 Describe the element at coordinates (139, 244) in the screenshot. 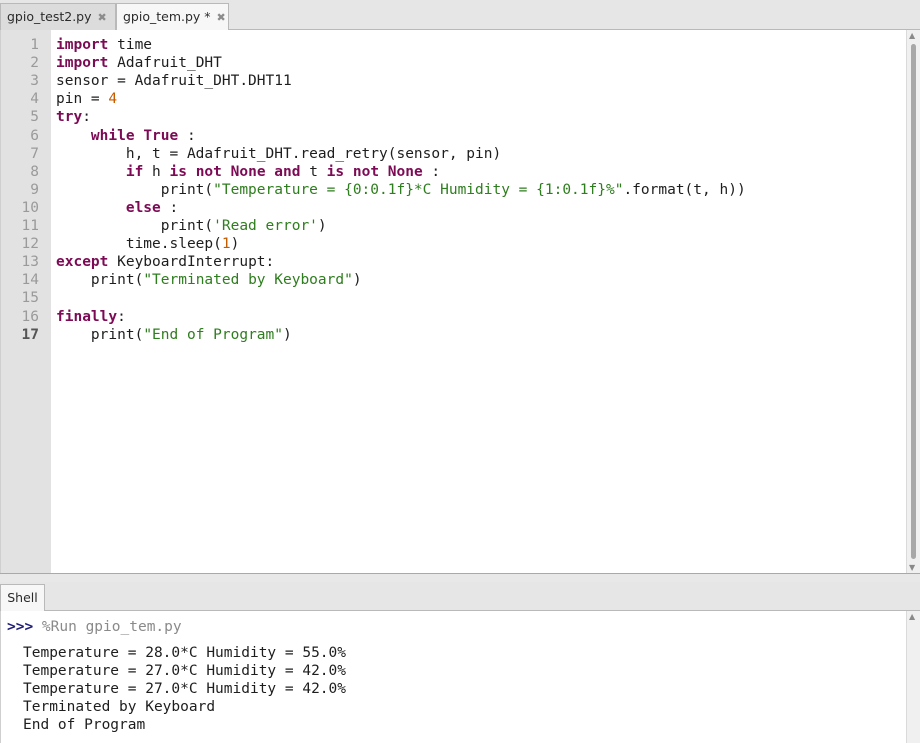

I see `code-text: time.sleep(` at that location.